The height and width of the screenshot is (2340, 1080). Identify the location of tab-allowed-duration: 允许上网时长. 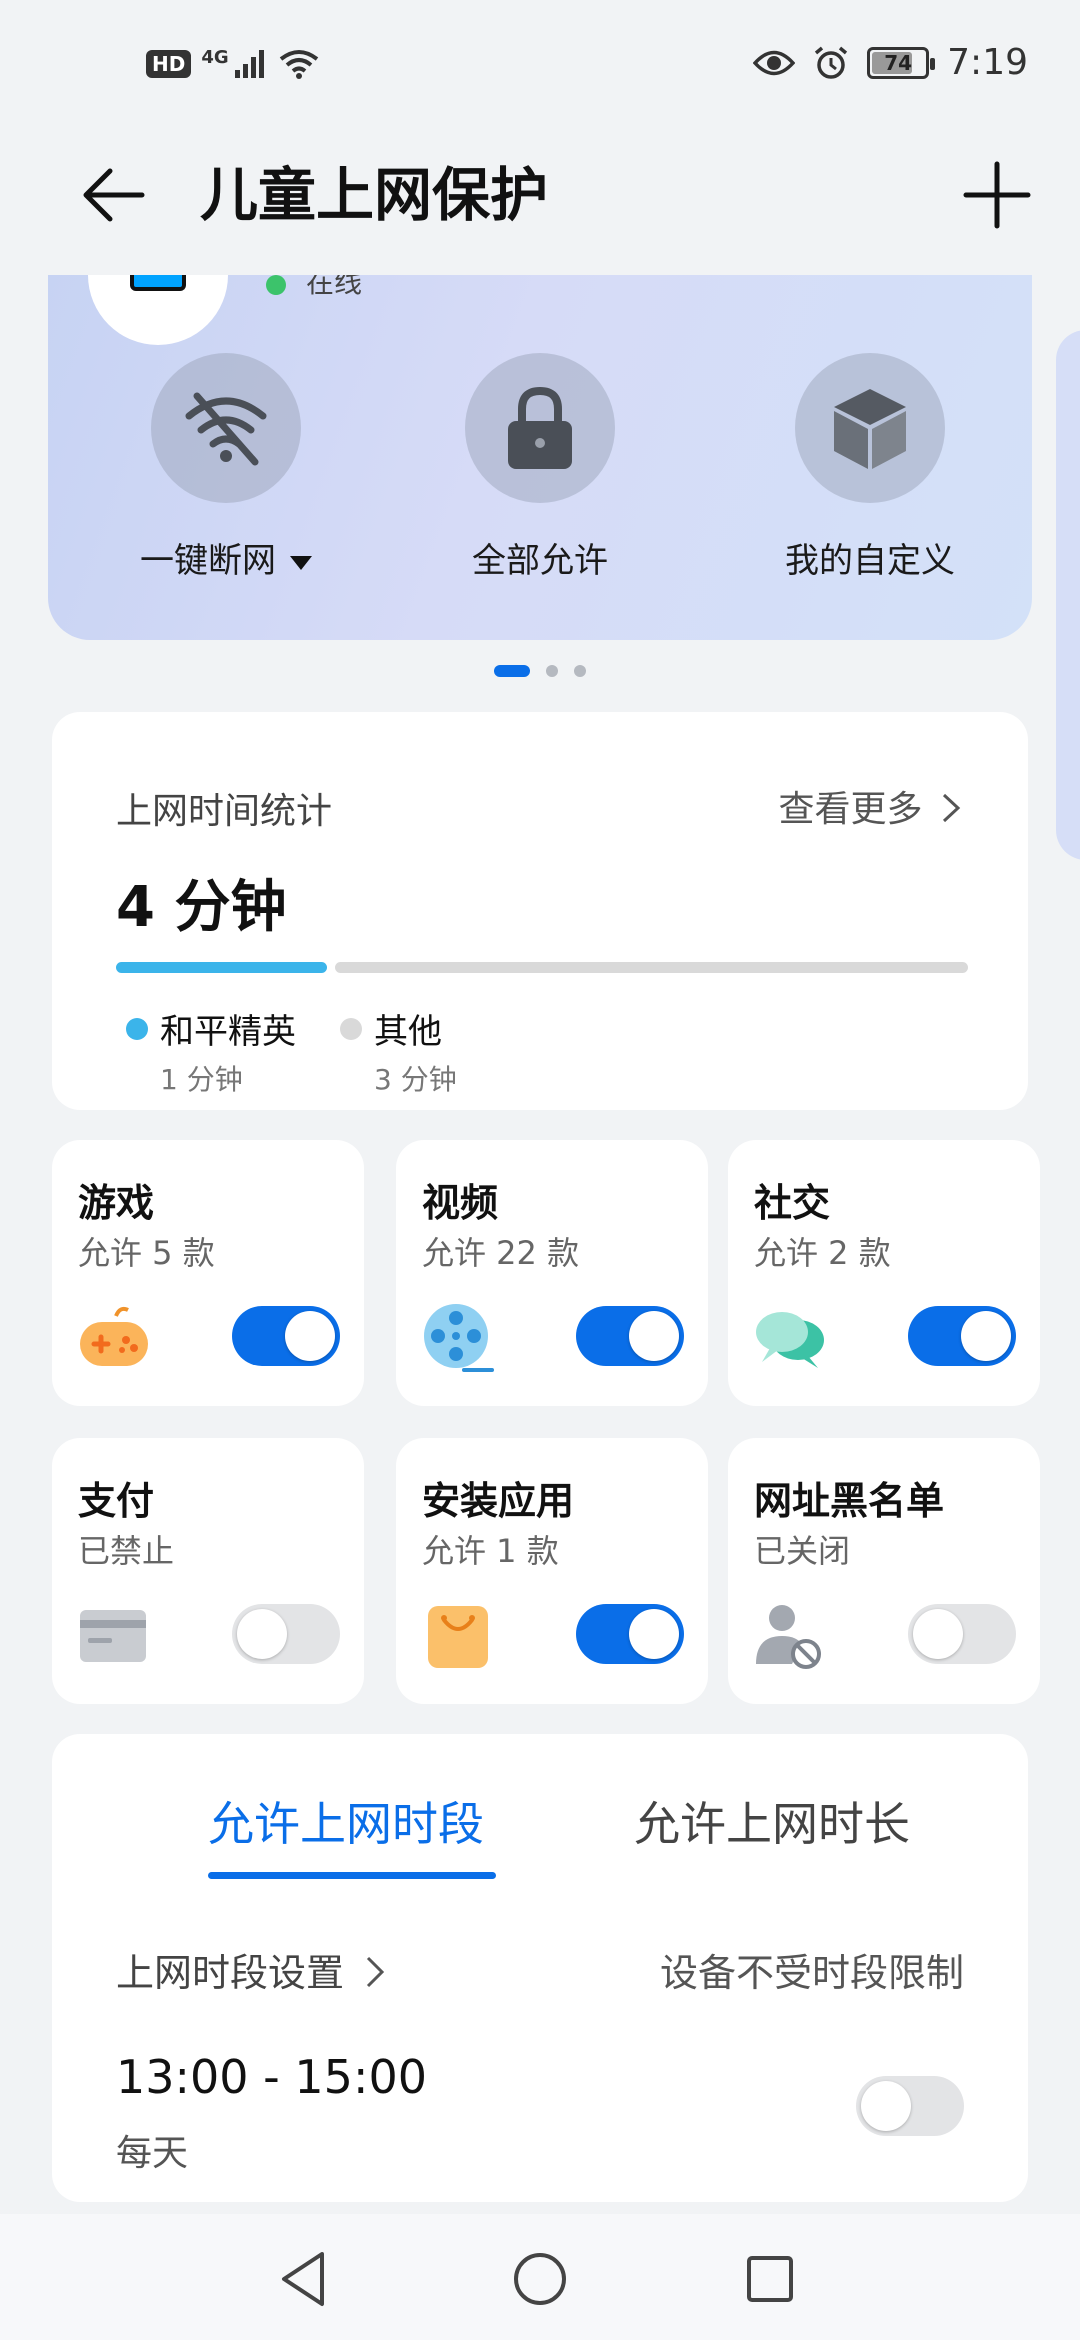
(772, 1821).